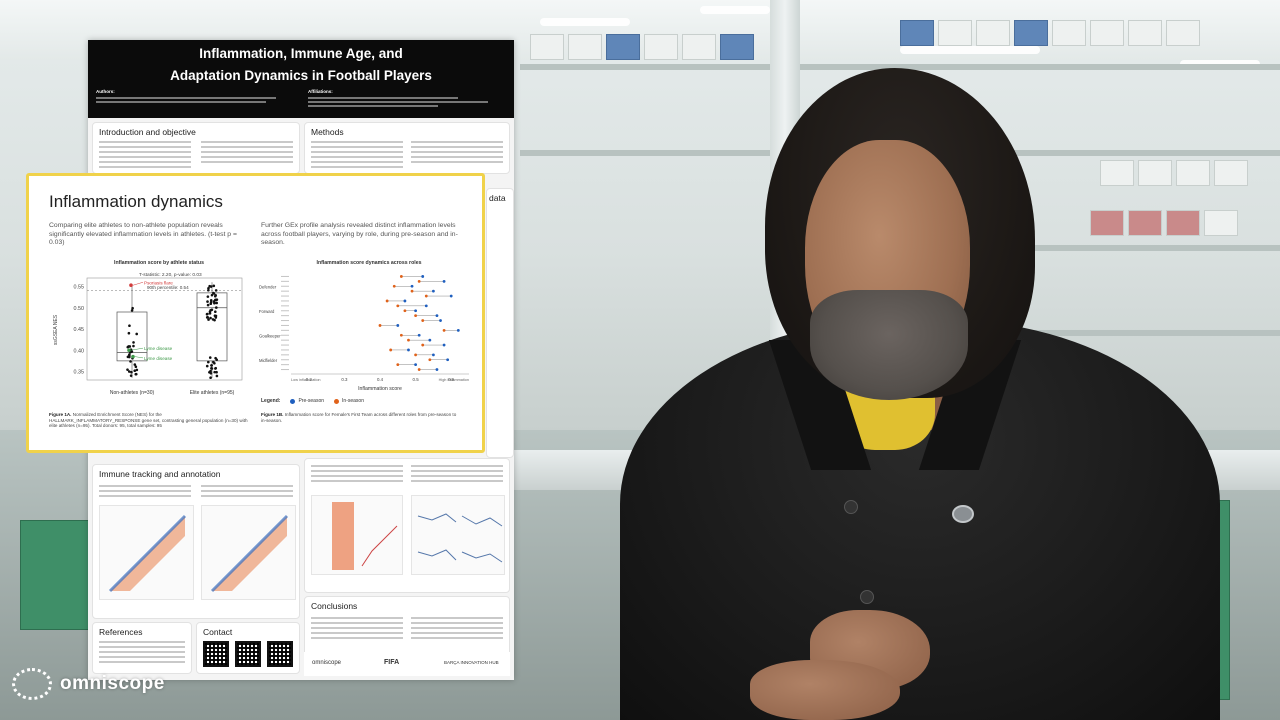 The height and width of the screenshot is (720, 1280). What do you see at coordinates (403, 98) in the screenshot?
I see `poster-affiliations: Affiliations:` at bounding box center [403, 98].